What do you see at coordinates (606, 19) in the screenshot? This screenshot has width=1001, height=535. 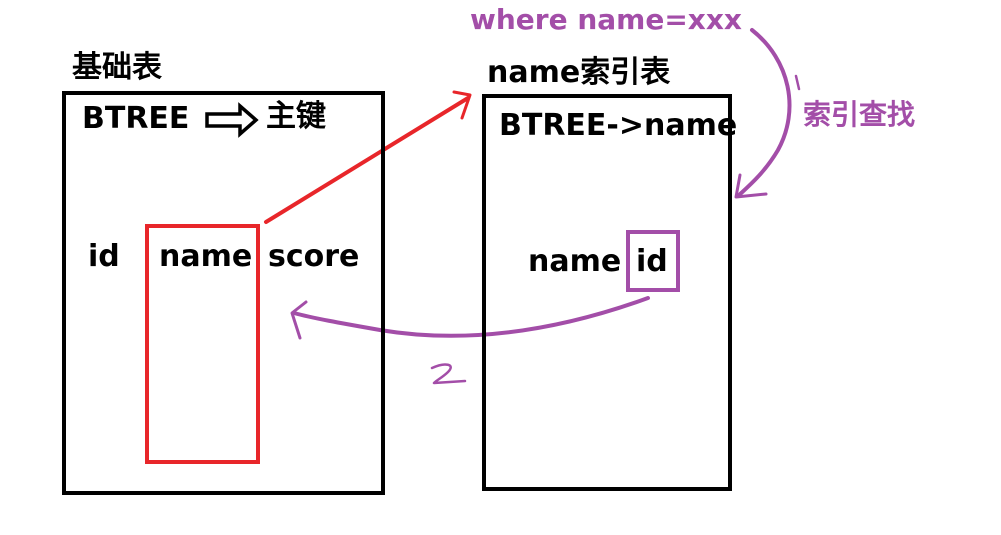 I see `query-text: where name=xxx` at bounding box center [606, 19].